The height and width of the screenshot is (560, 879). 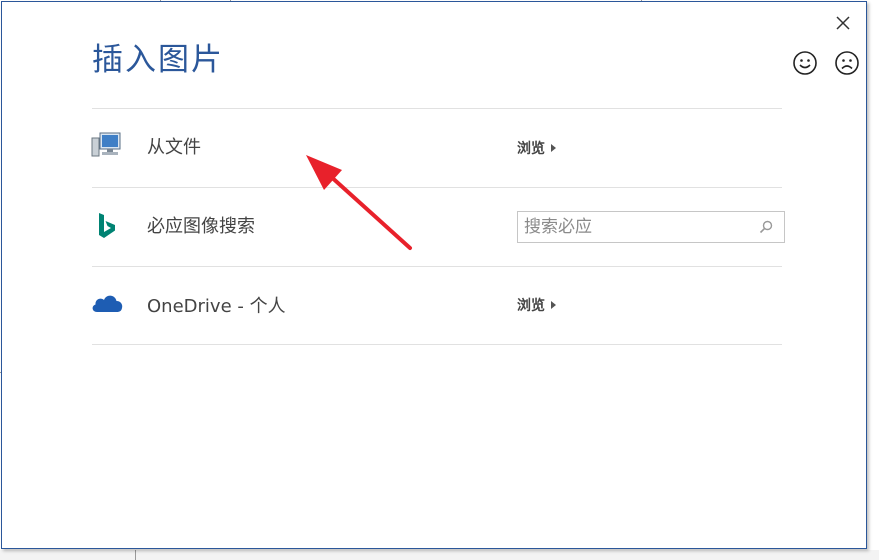 I want to click on bing-search-input, so click(x=636, y=227).